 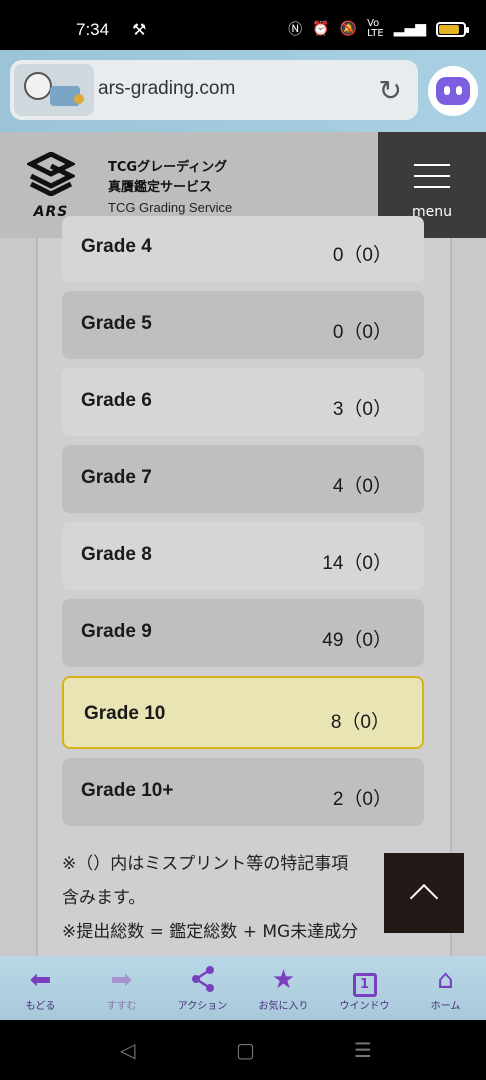 I want to click on reload-icon: ↻, so click(x=390, y=90).